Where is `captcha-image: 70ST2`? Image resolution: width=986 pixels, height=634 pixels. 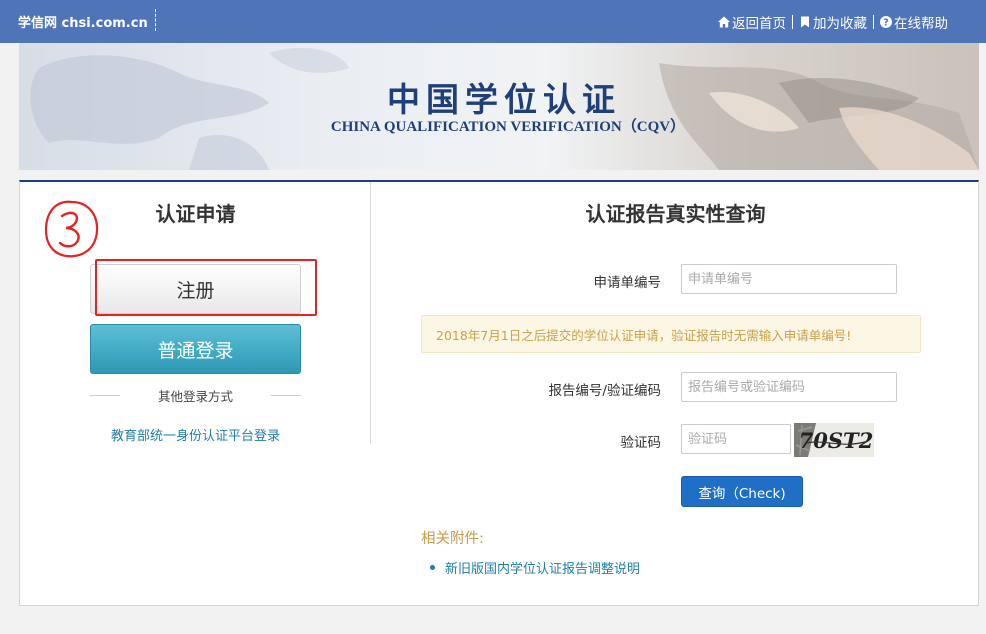 captcha-image: 70ST2 is located at coordinates (834, 440).